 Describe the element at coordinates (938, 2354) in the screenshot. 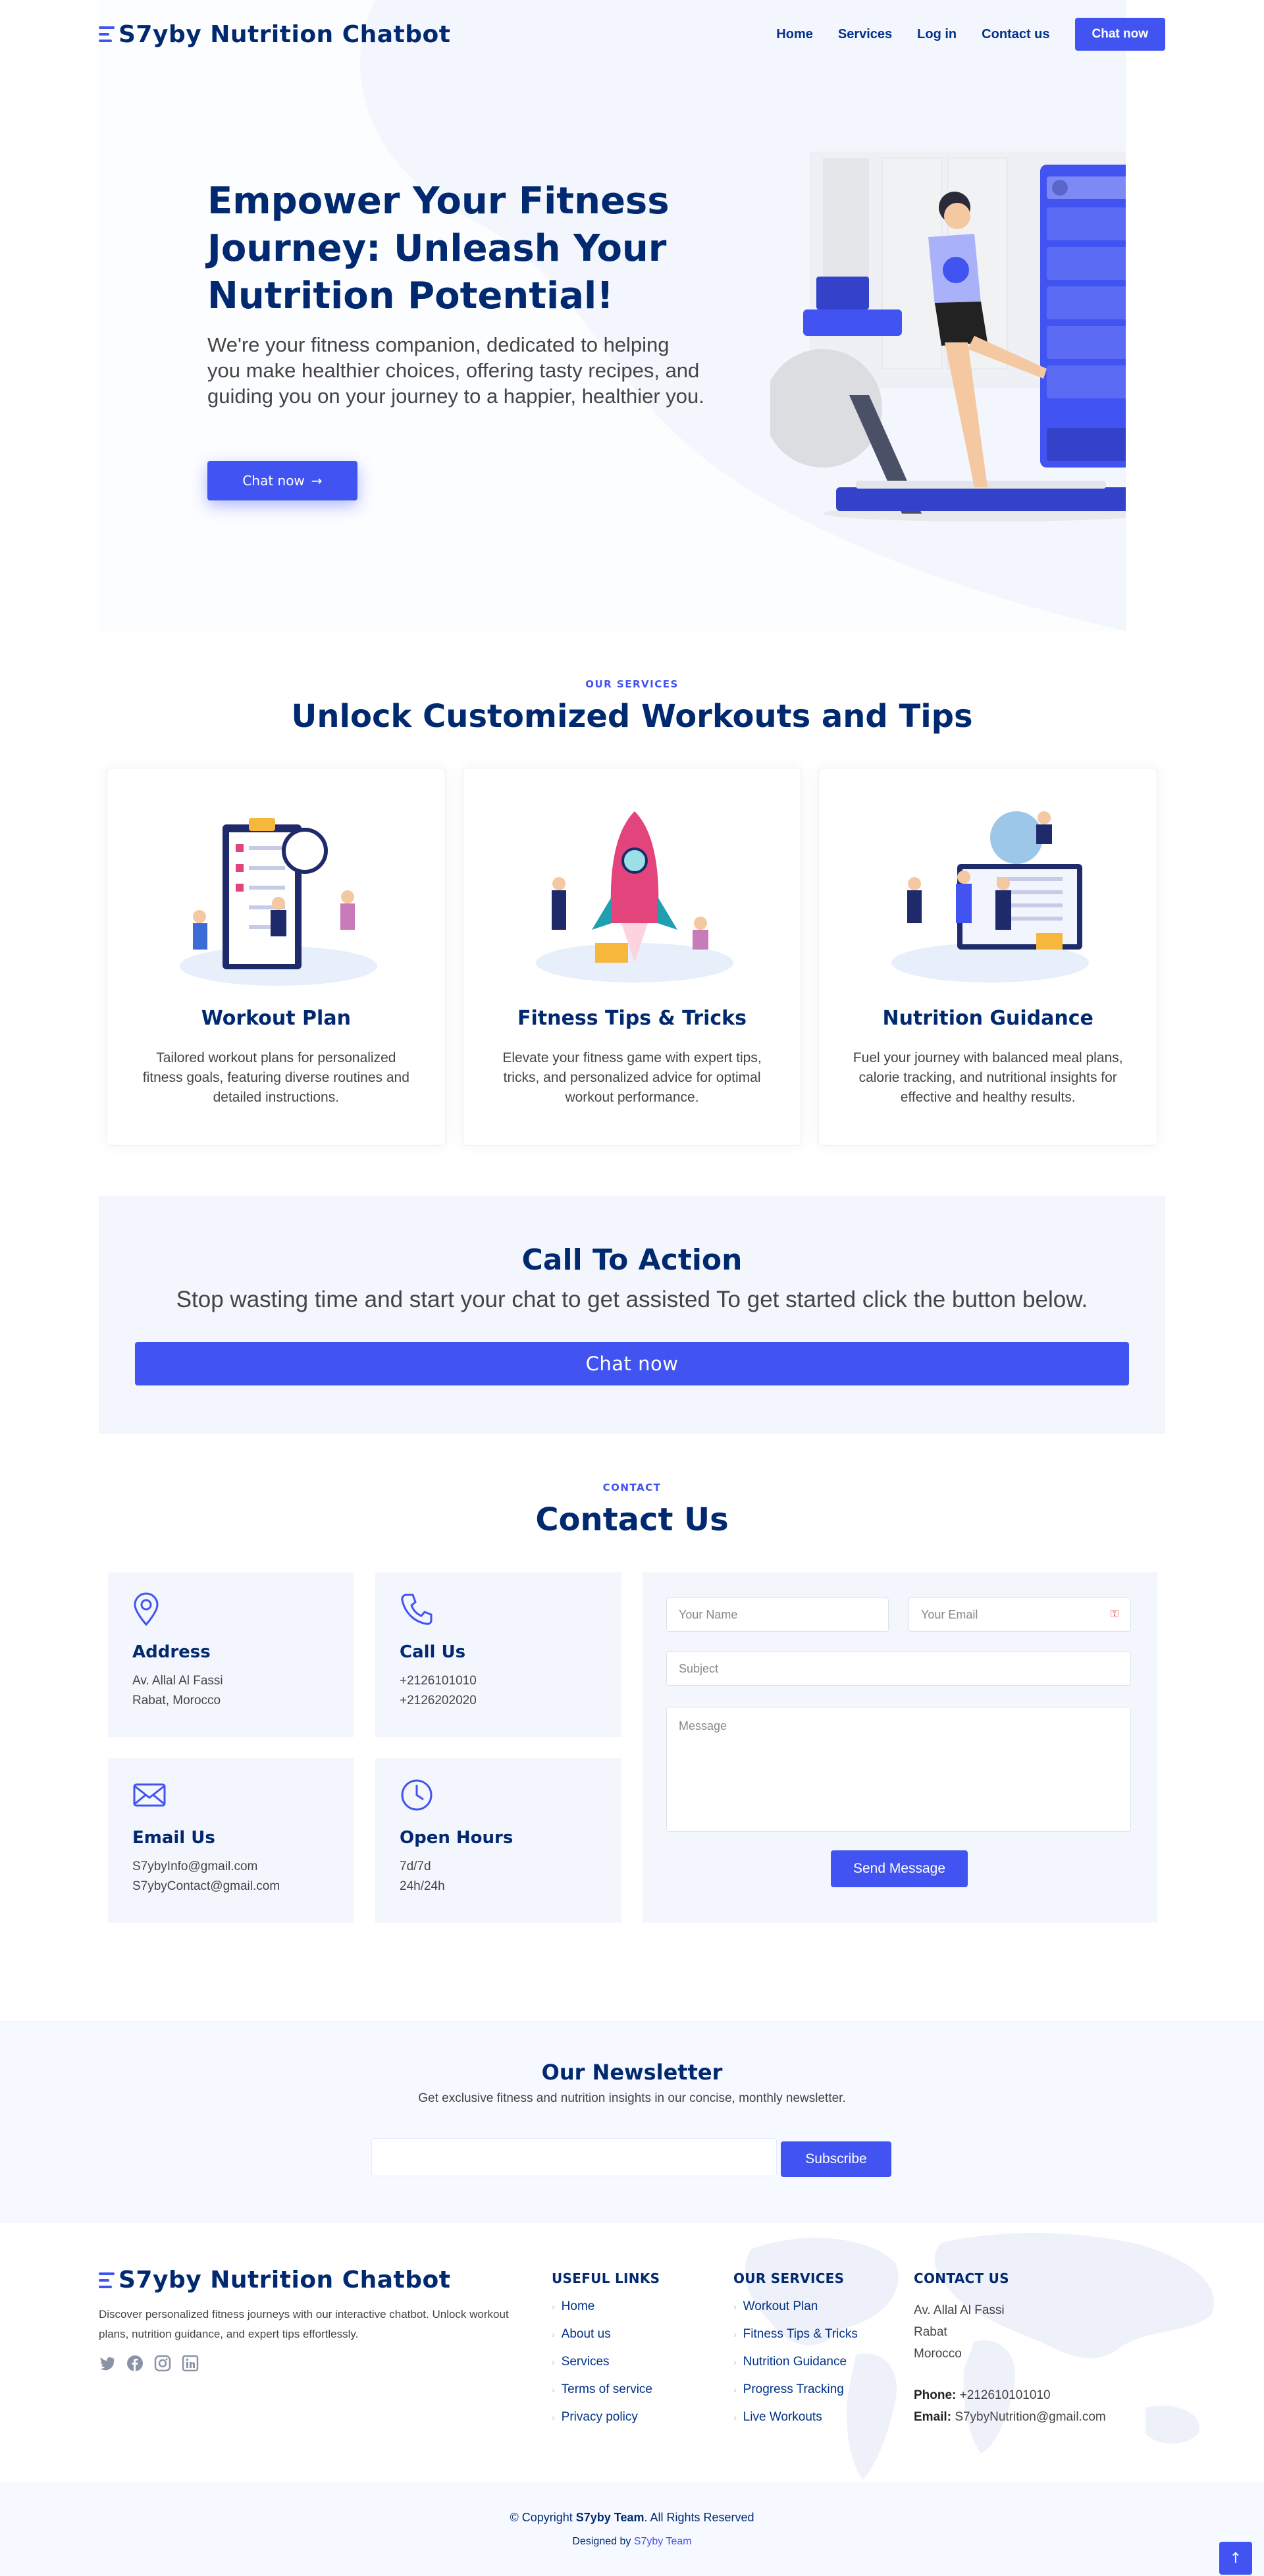

I see `footer-address-line: Morocco` at that location.